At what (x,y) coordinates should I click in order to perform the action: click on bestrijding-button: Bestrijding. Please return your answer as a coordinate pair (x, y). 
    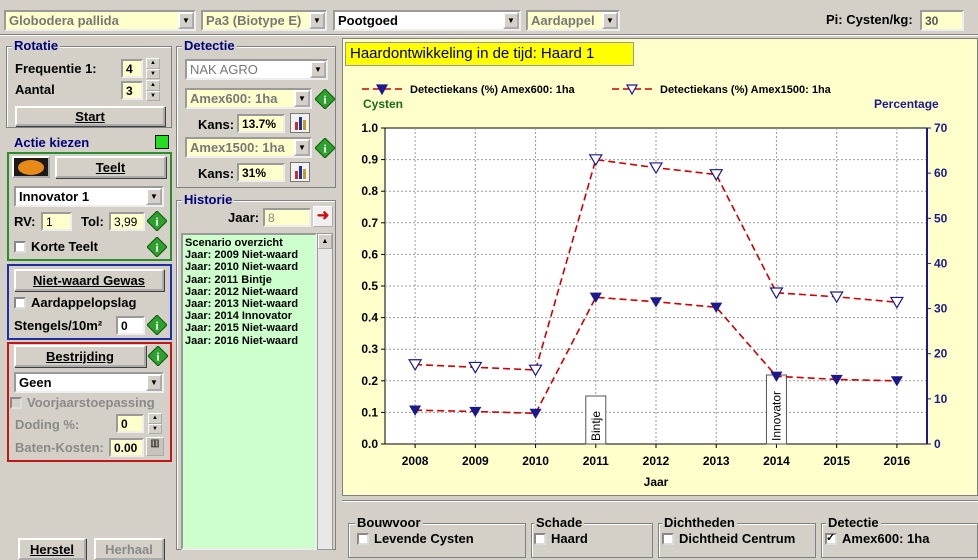
    Looking at the image, I should click on (80, 356).